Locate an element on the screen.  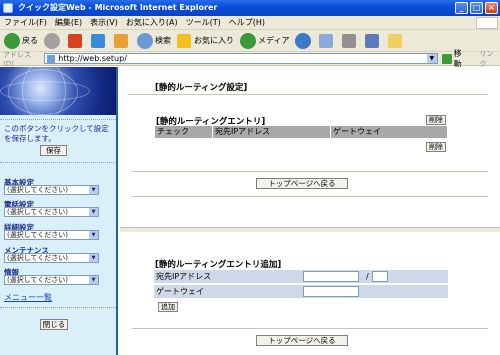
category-maintenance-select: (選択してください) ▼ is located at coordinates (51, 258).